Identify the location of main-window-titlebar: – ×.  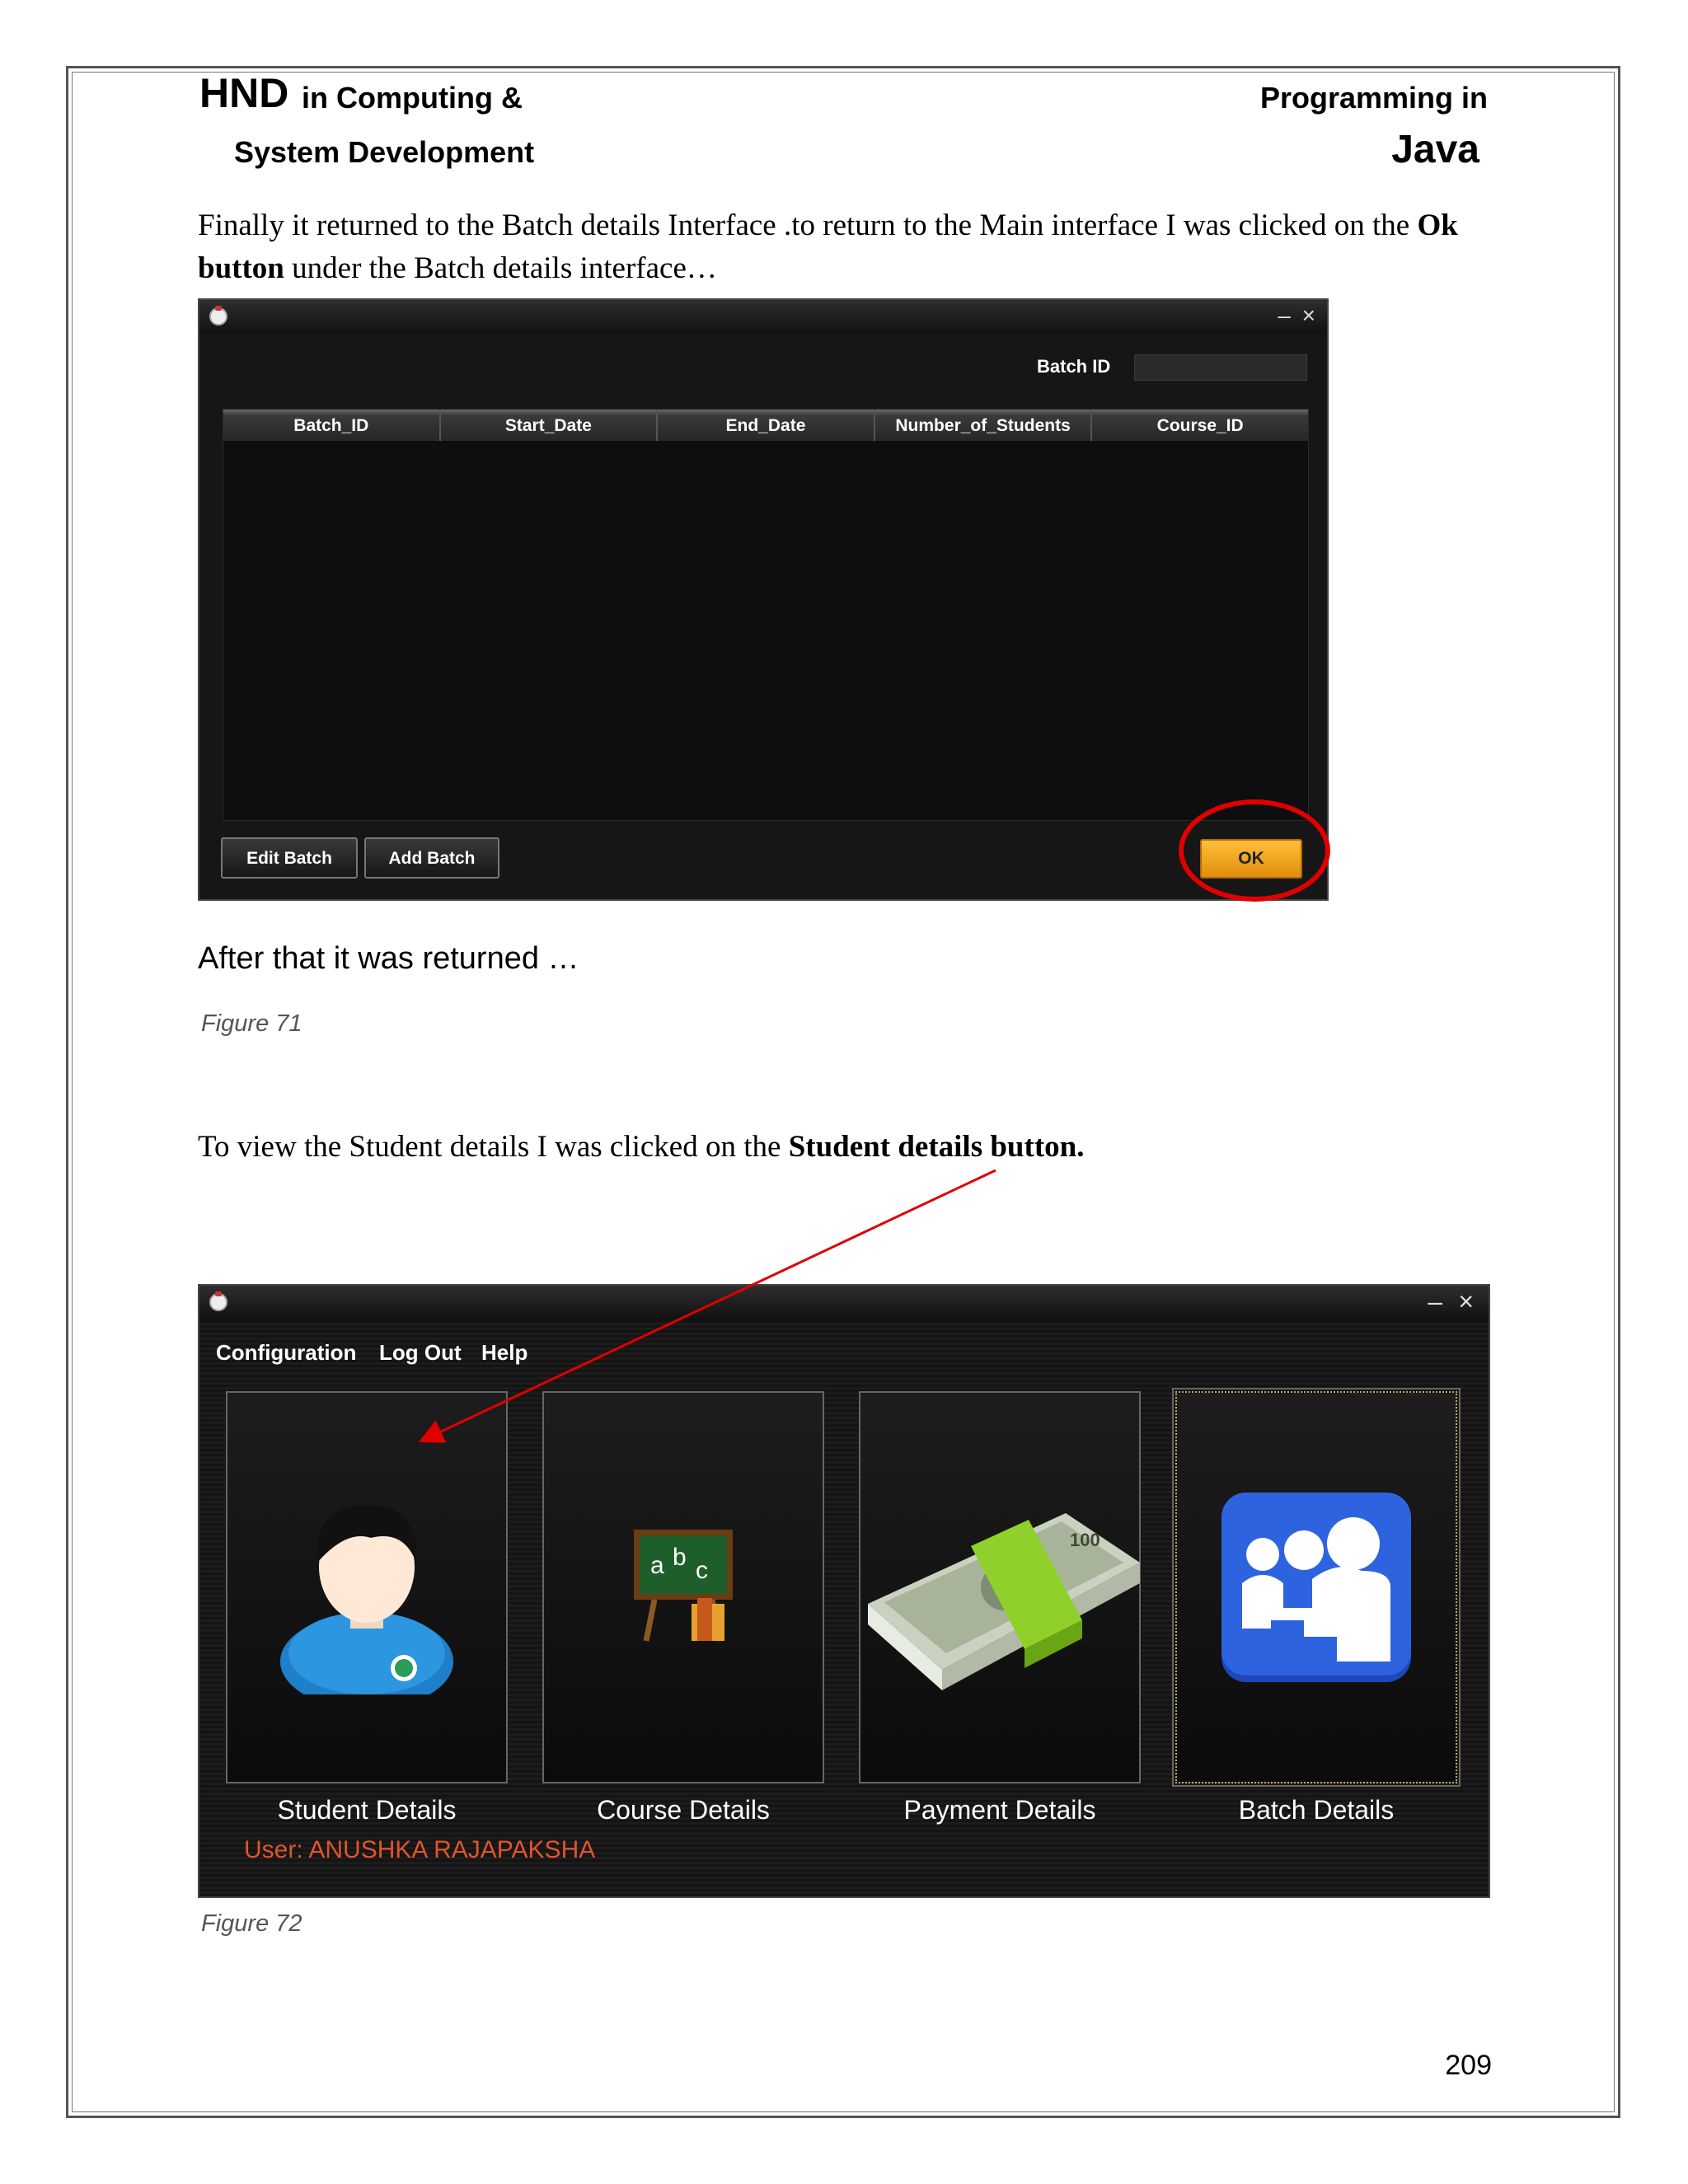
(844, 1303).